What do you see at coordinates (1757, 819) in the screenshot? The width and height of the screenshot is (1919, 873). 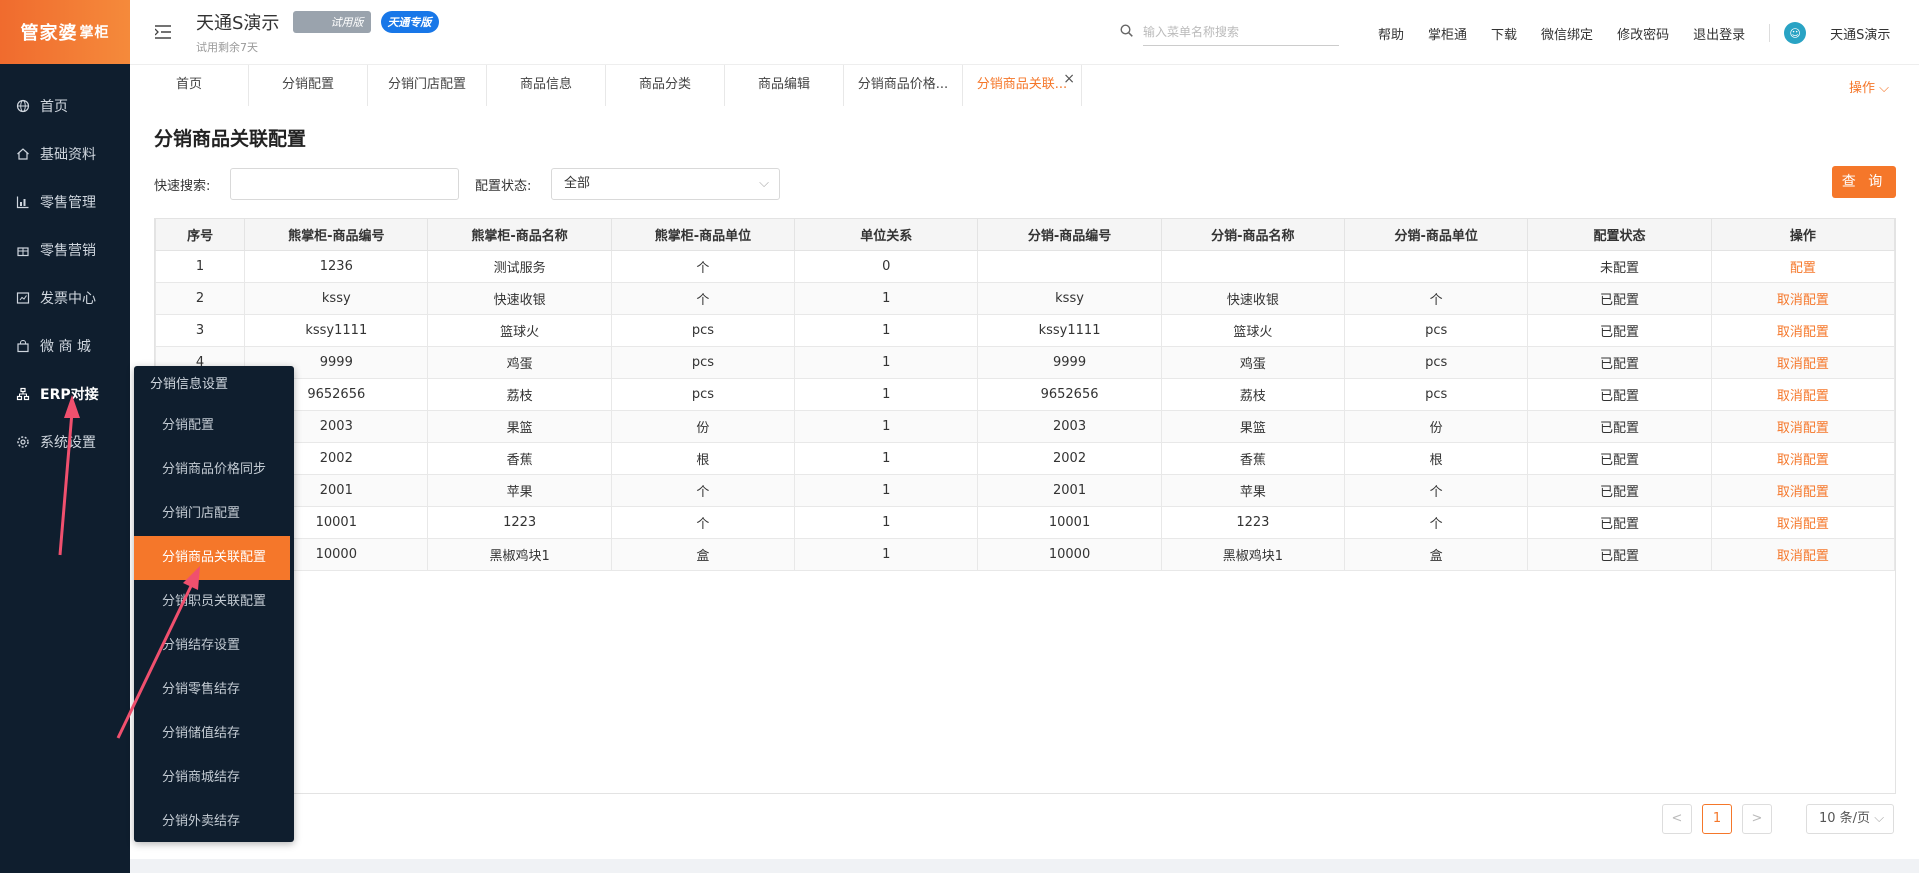 I see `next-page-button: >` at bounding box center [1757, 819].